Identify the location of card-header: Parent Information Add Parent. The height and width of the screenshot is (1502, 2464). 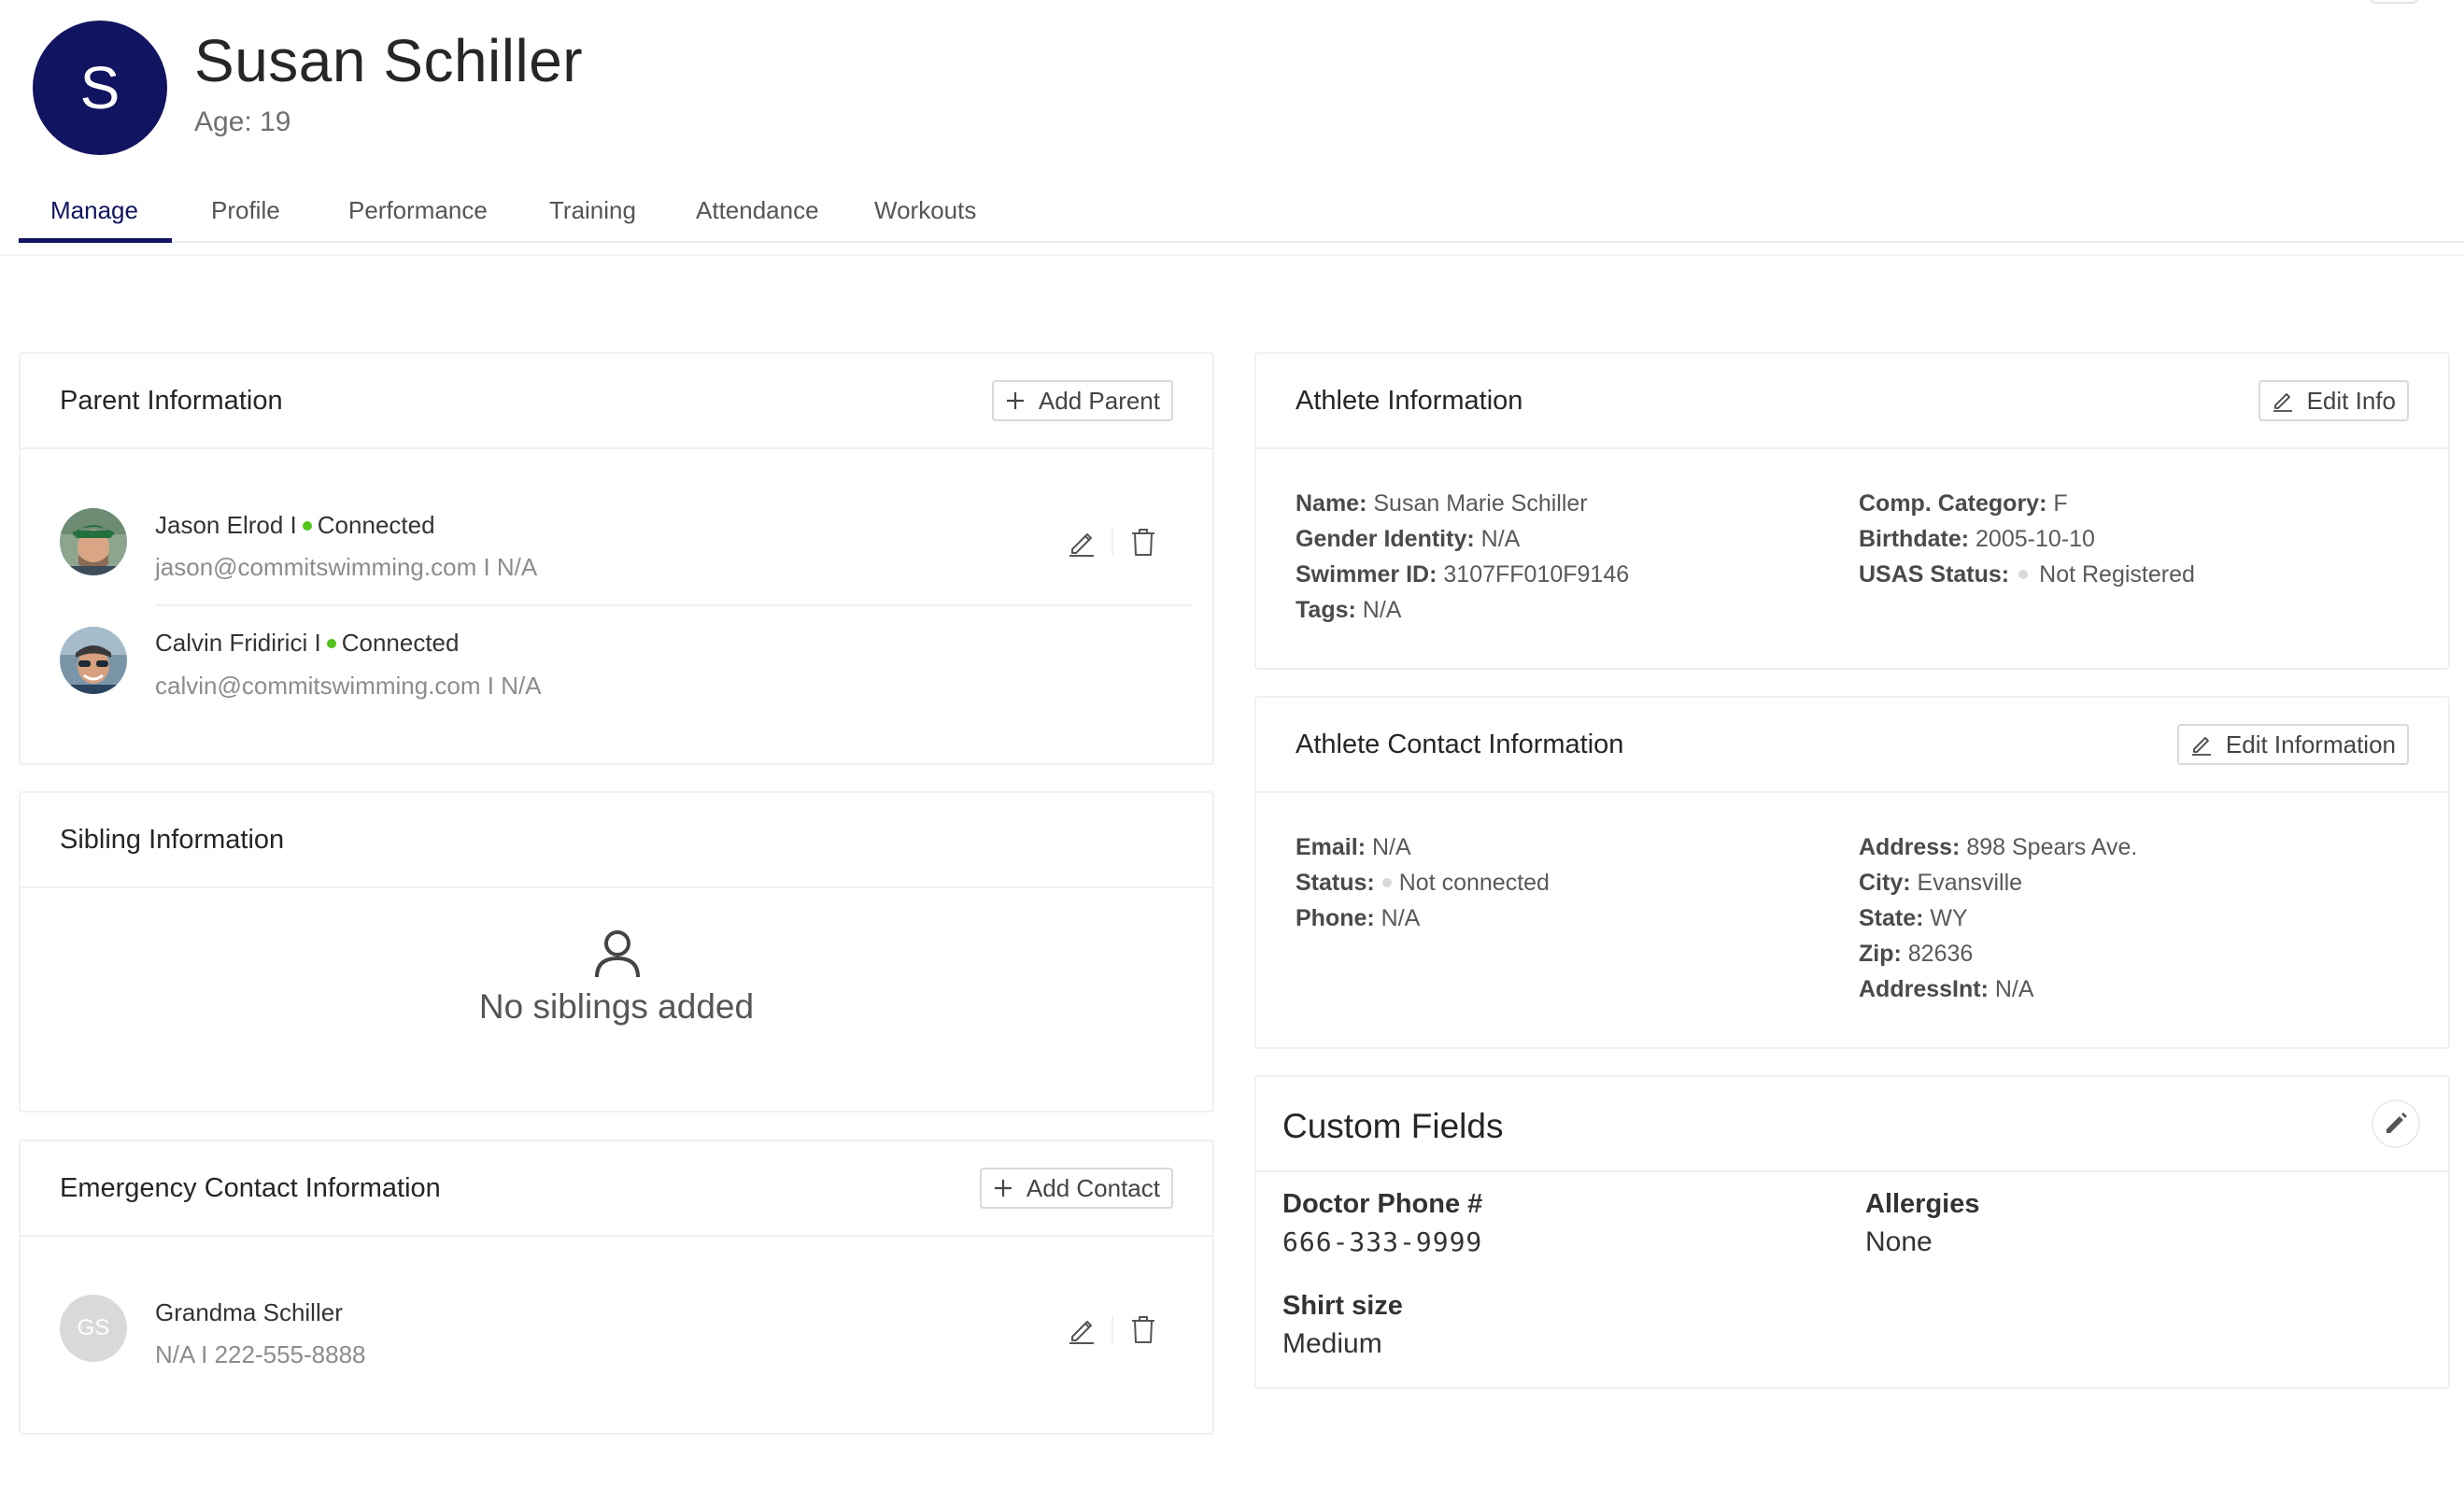
(617, 401).